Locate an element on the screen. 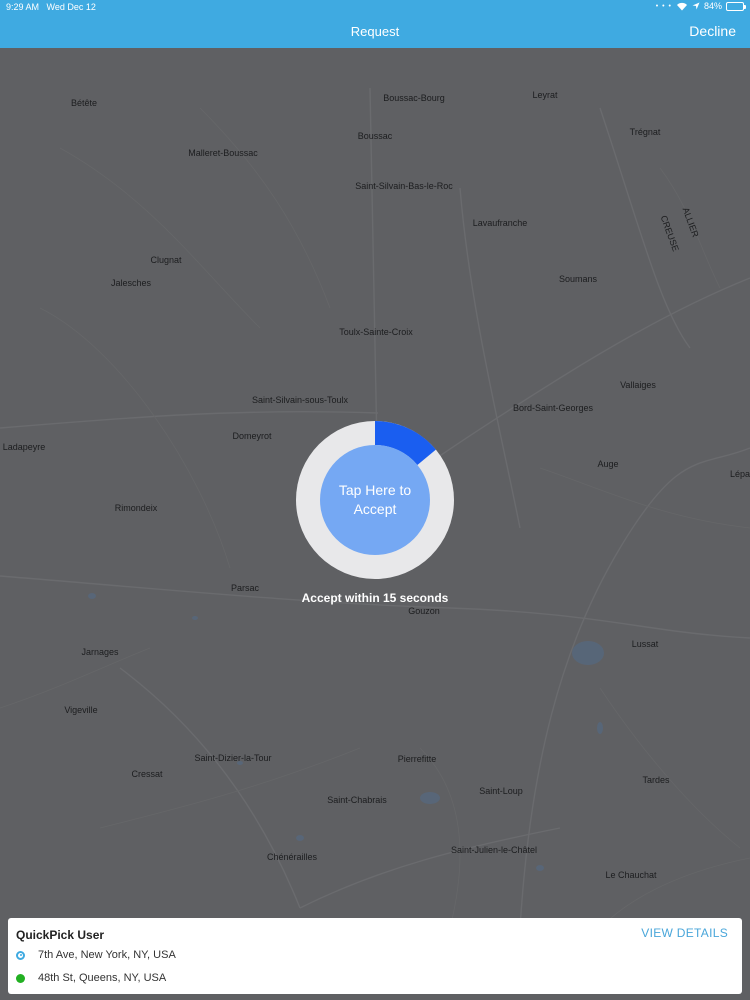  map-place-label: Toulx-Sainte-Croix is located at coordinates (376, 332).